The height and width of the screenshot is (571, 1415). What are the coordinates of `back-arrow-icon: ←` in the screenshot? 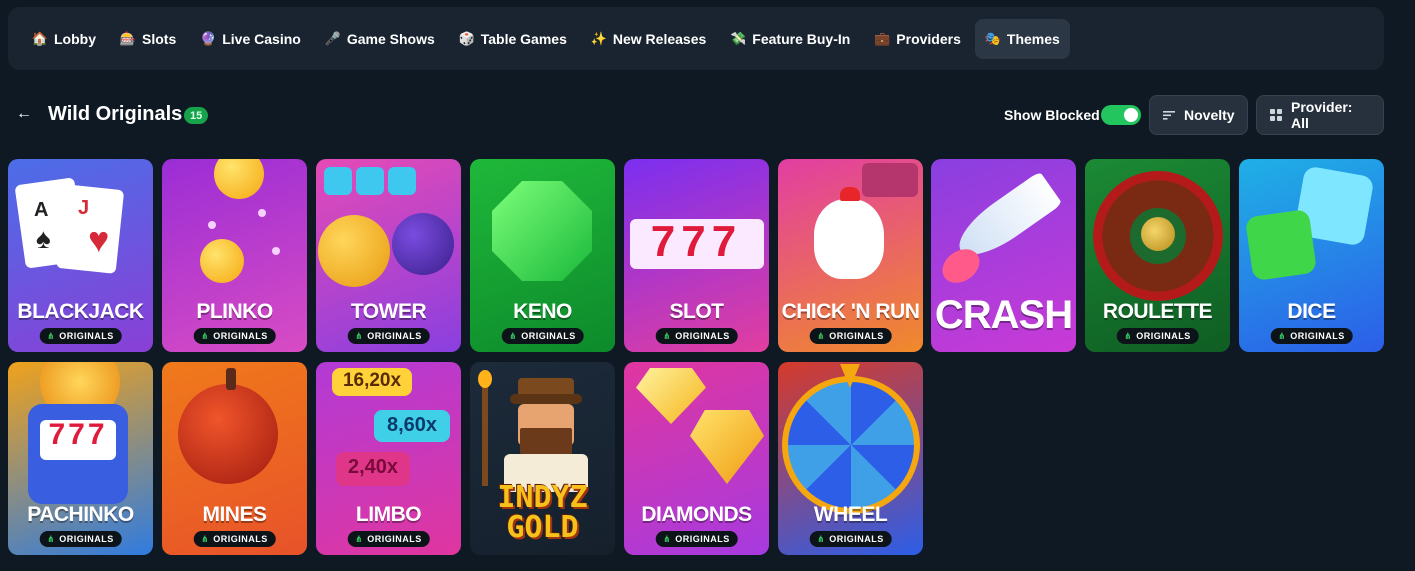 It's located at (24, 114).